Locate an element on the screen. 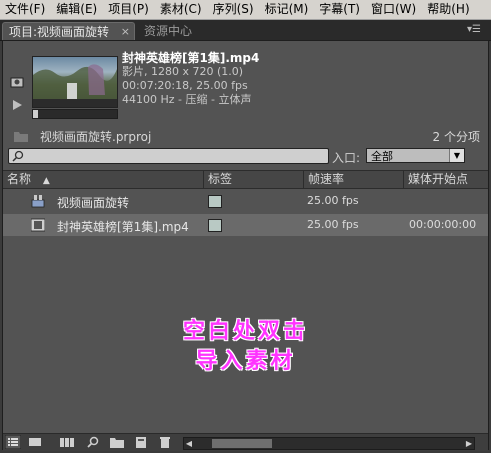  menu-clip: 素材(C) is located at coordinates (181, 9).